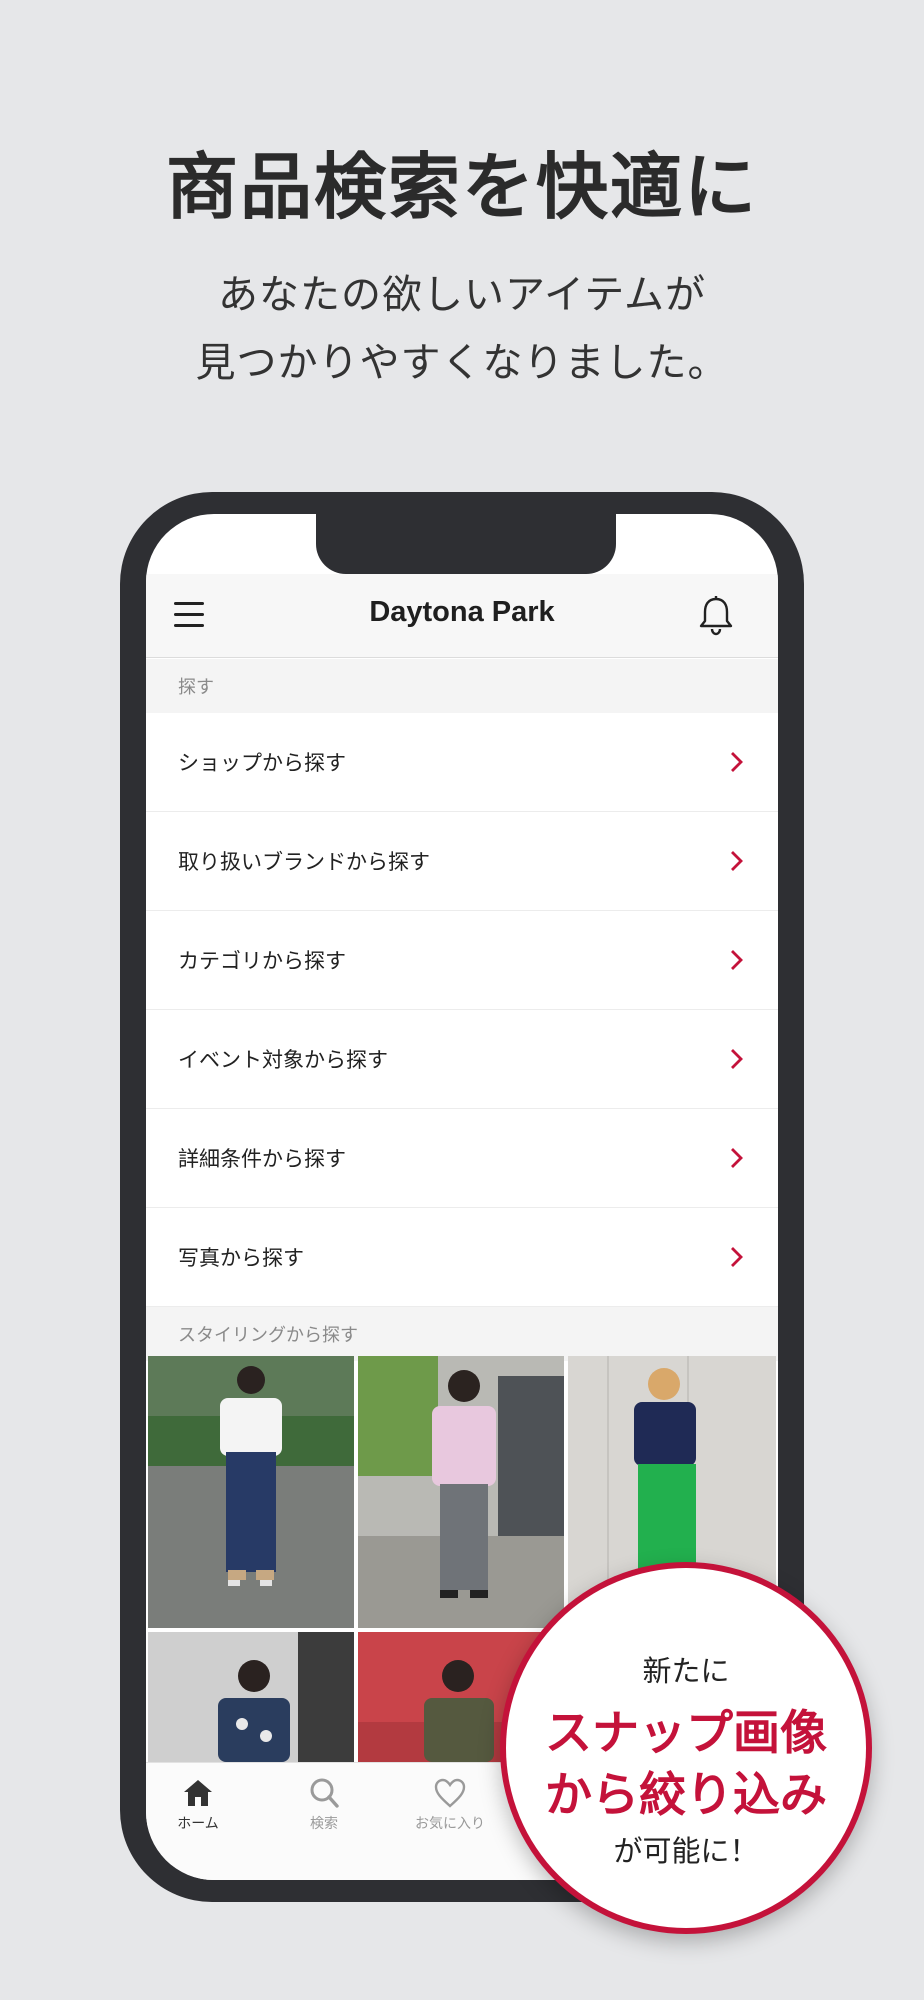 The width and height of the screenshot is (924, 2000). Describe the element at coordinates (304, 862) in the screenshot. I see `list-item-label: 取り扱いブランドから探す` at that location.